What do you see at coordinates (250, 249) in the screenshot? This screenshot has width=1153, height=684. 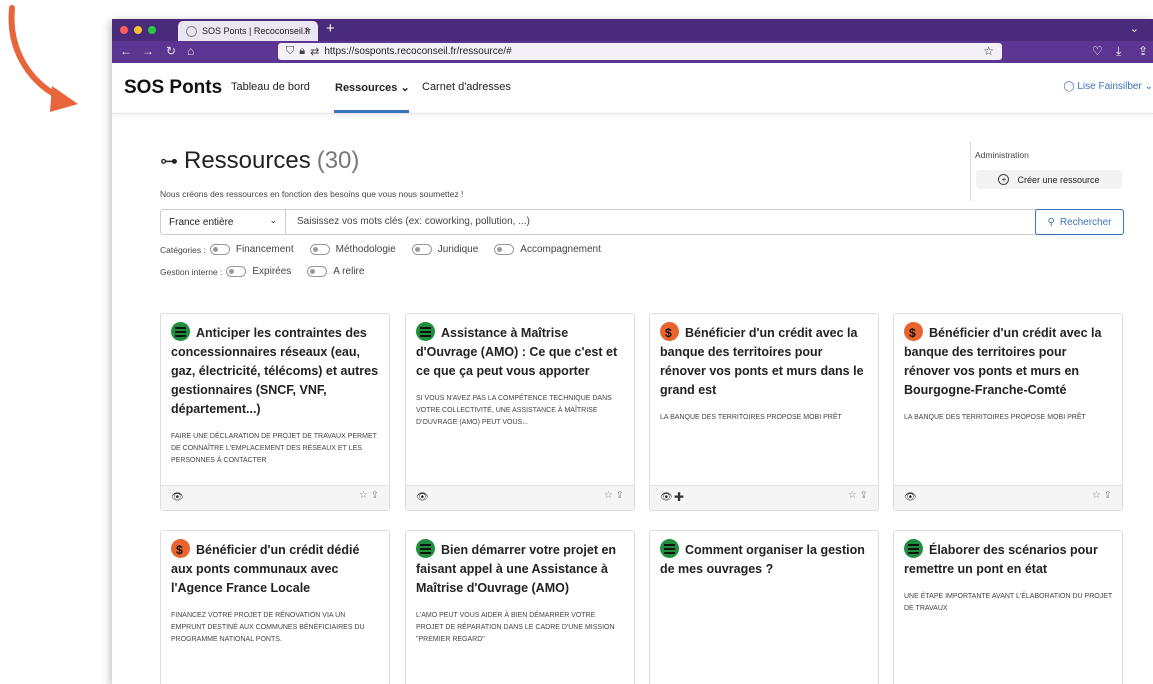 I see `filter-financement: Financement` at bounding box center [250, 249].